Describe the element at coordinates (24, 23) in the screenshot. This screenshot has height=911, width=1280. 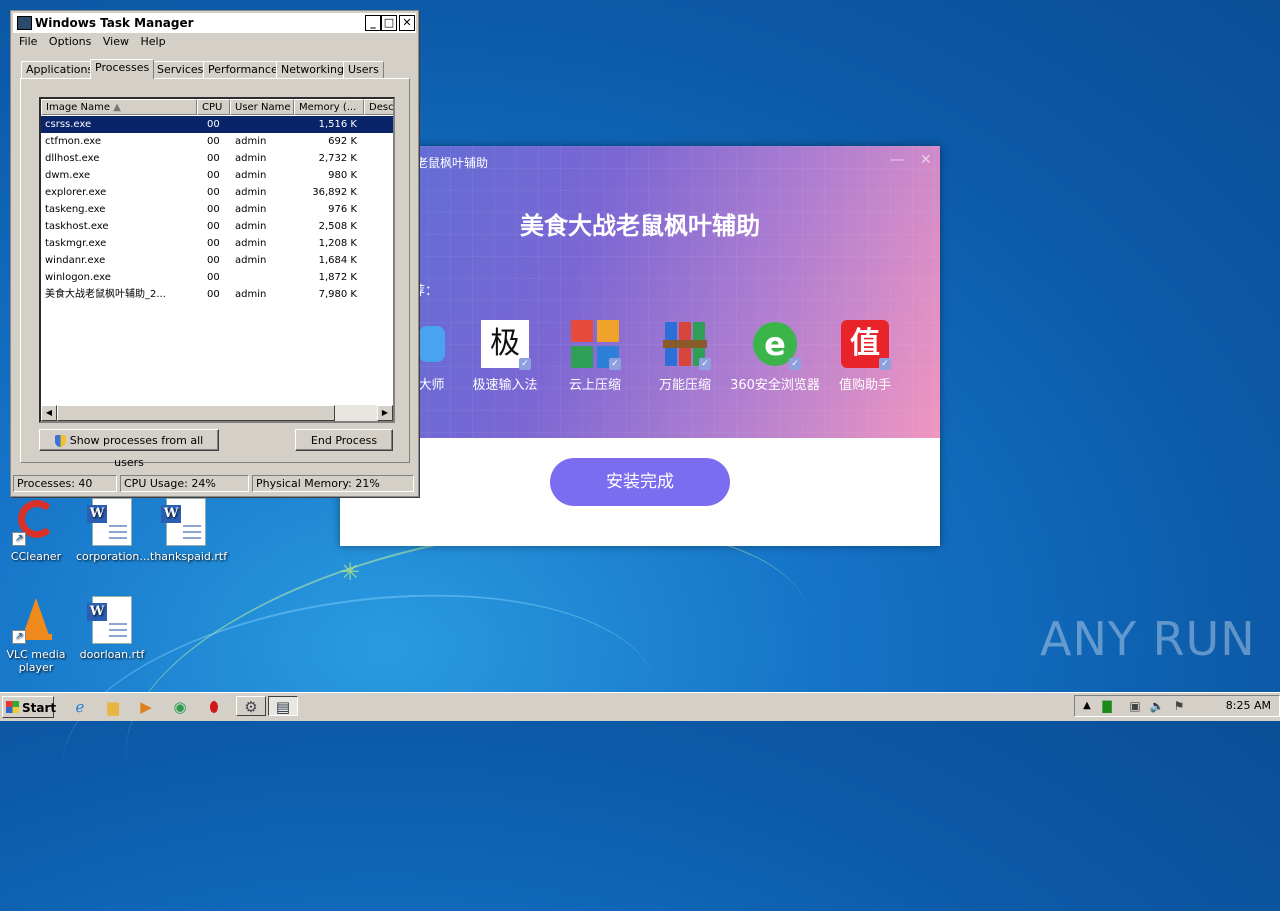
I see `task-manager-app-icon` at that location.